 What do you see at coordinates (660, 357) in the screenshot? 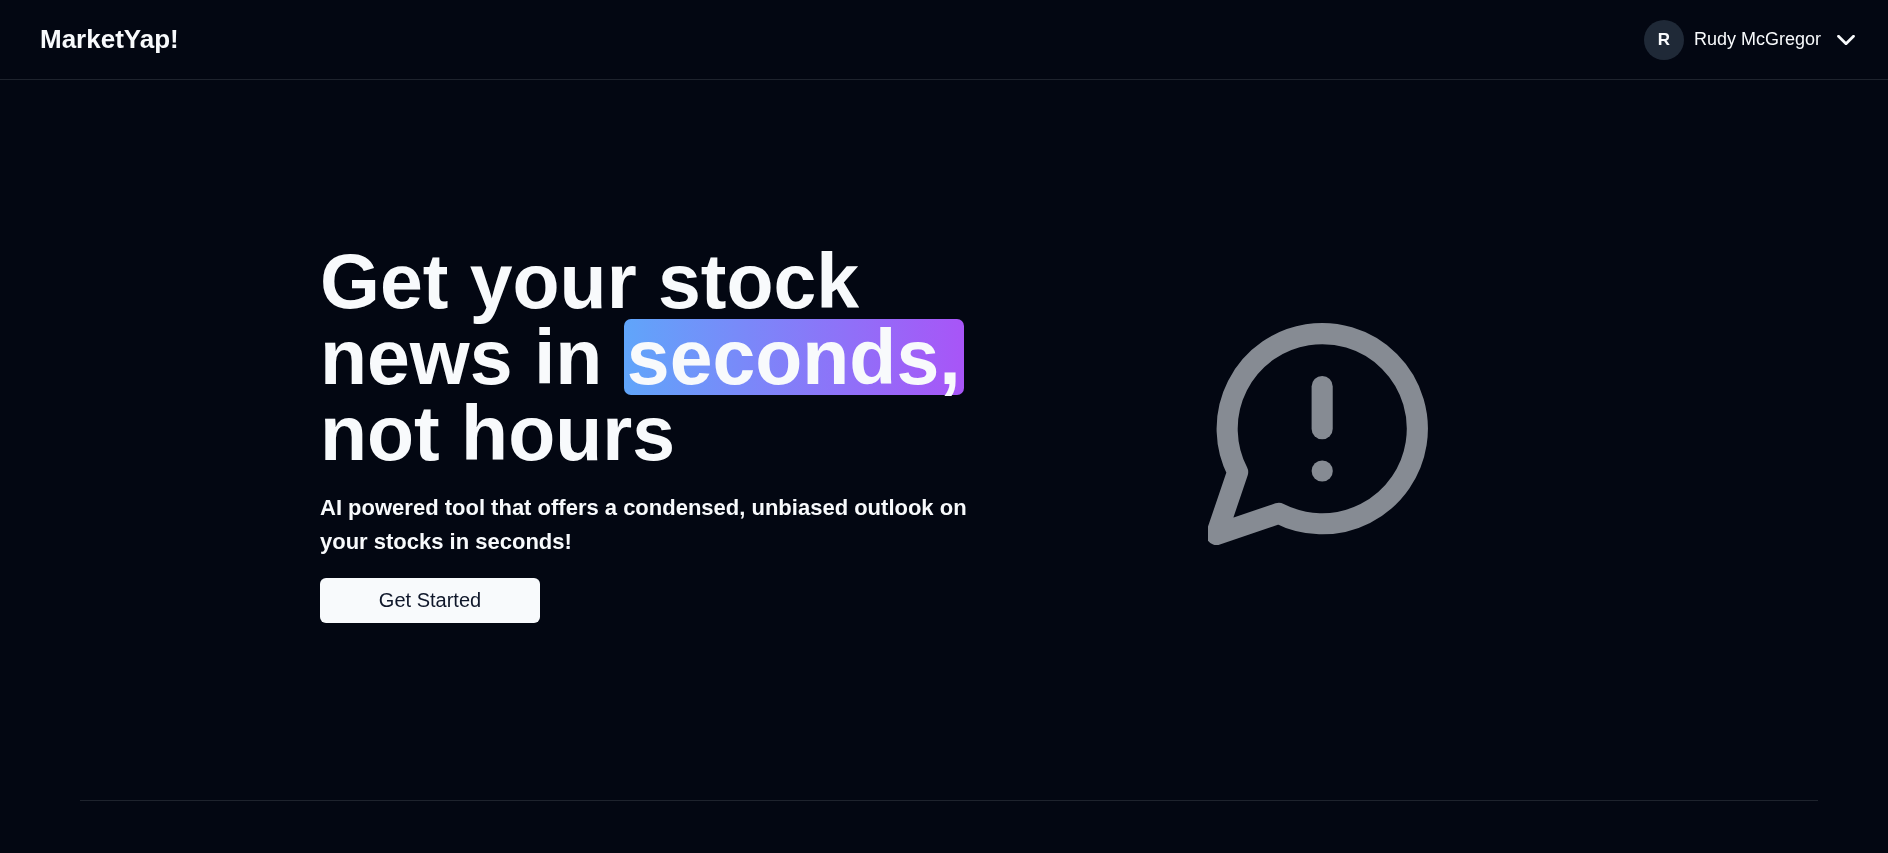
I see `headline: Get your stock news in seconds, not hours` at bounding box center [660, 357].